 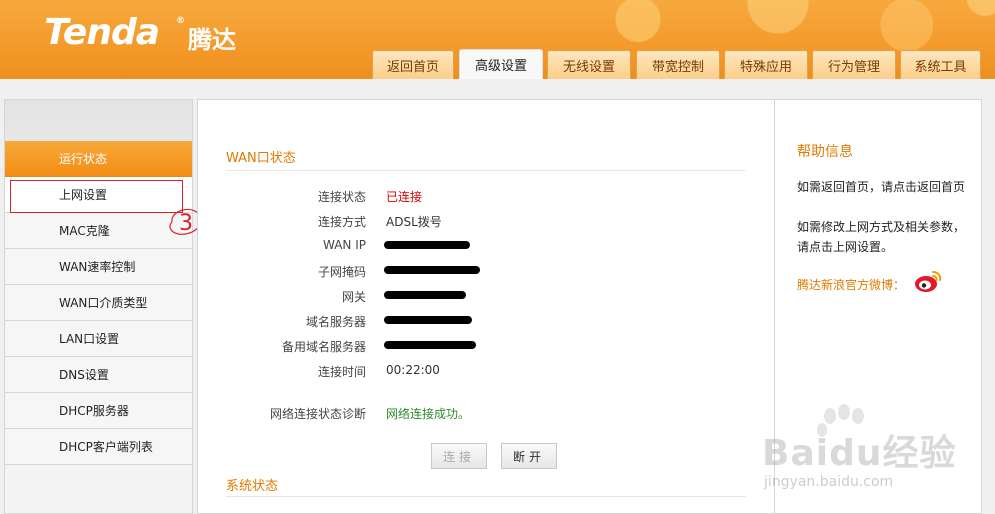 What do you see at coordinates (98, 375) in the screenshot?
I see `sidebar-item-dns: DNS设置` at bounding box center [98, 375].